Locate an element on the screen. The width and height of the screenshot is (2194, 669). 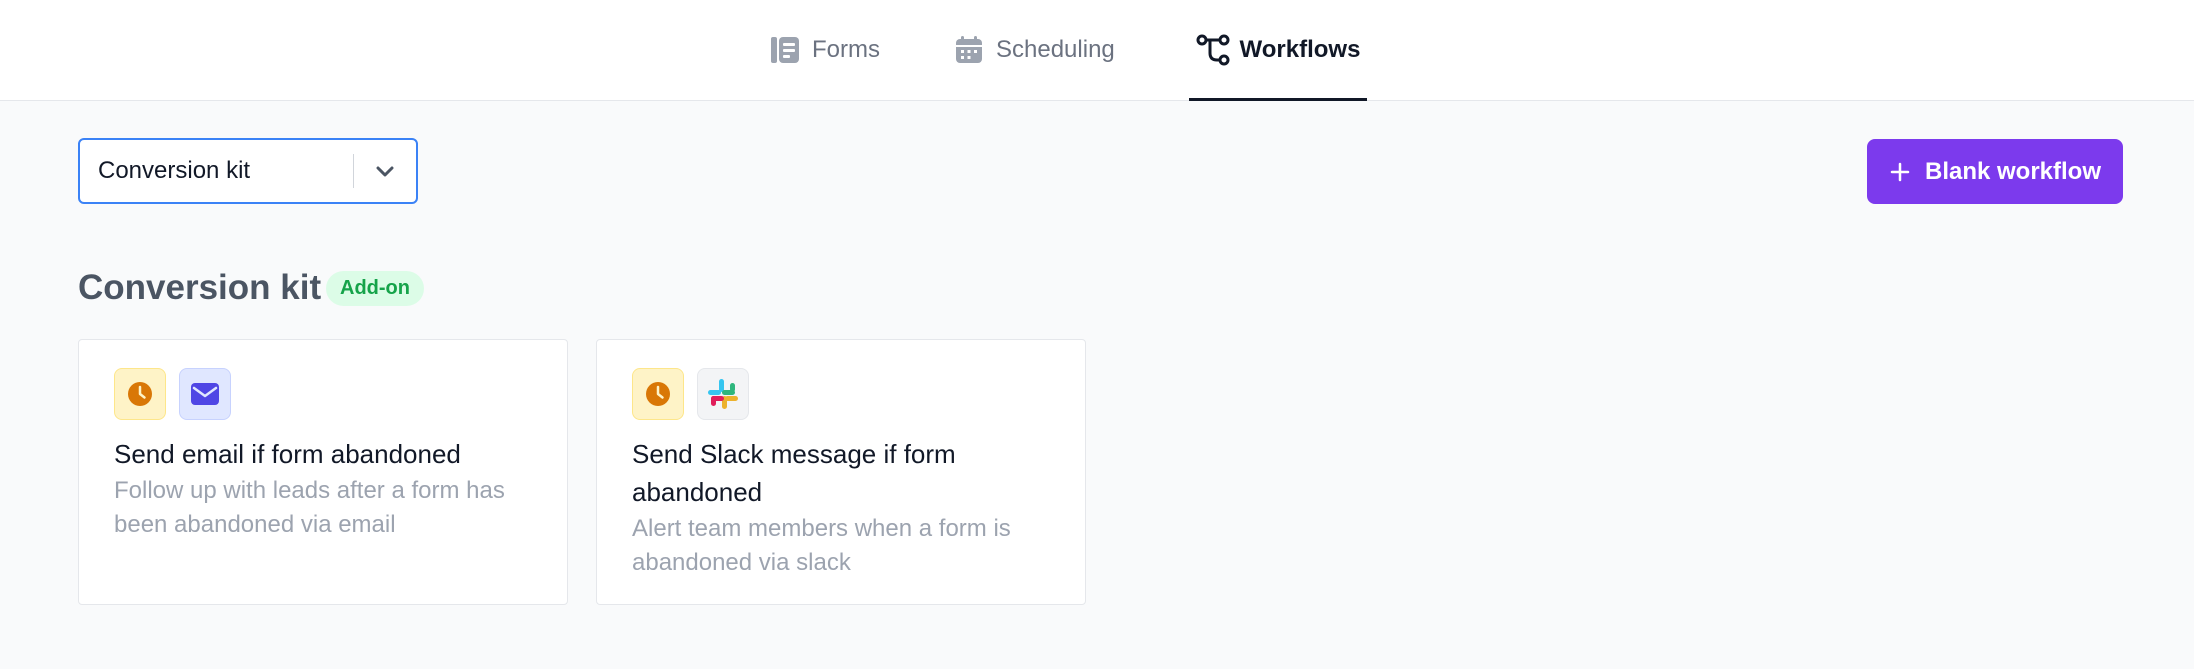
mail-icon is located at coordinates (205, 394).